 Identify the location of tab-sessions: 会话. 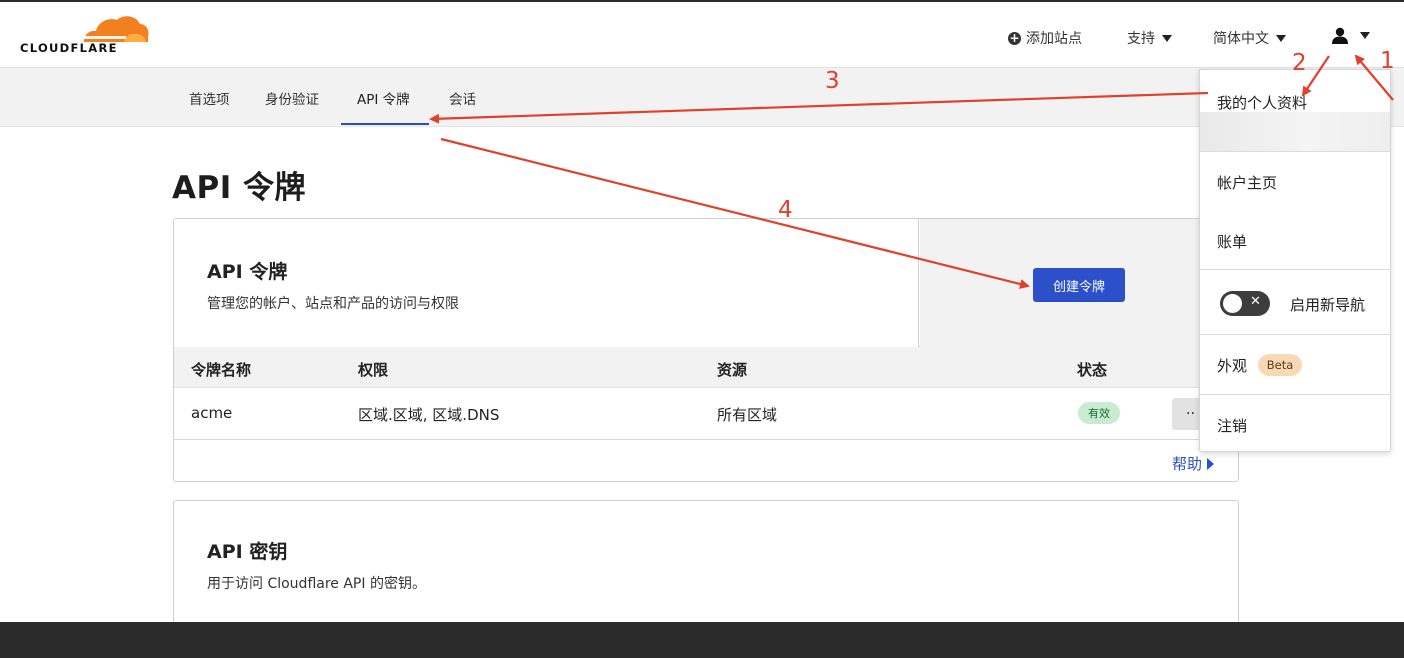
(462, 98).